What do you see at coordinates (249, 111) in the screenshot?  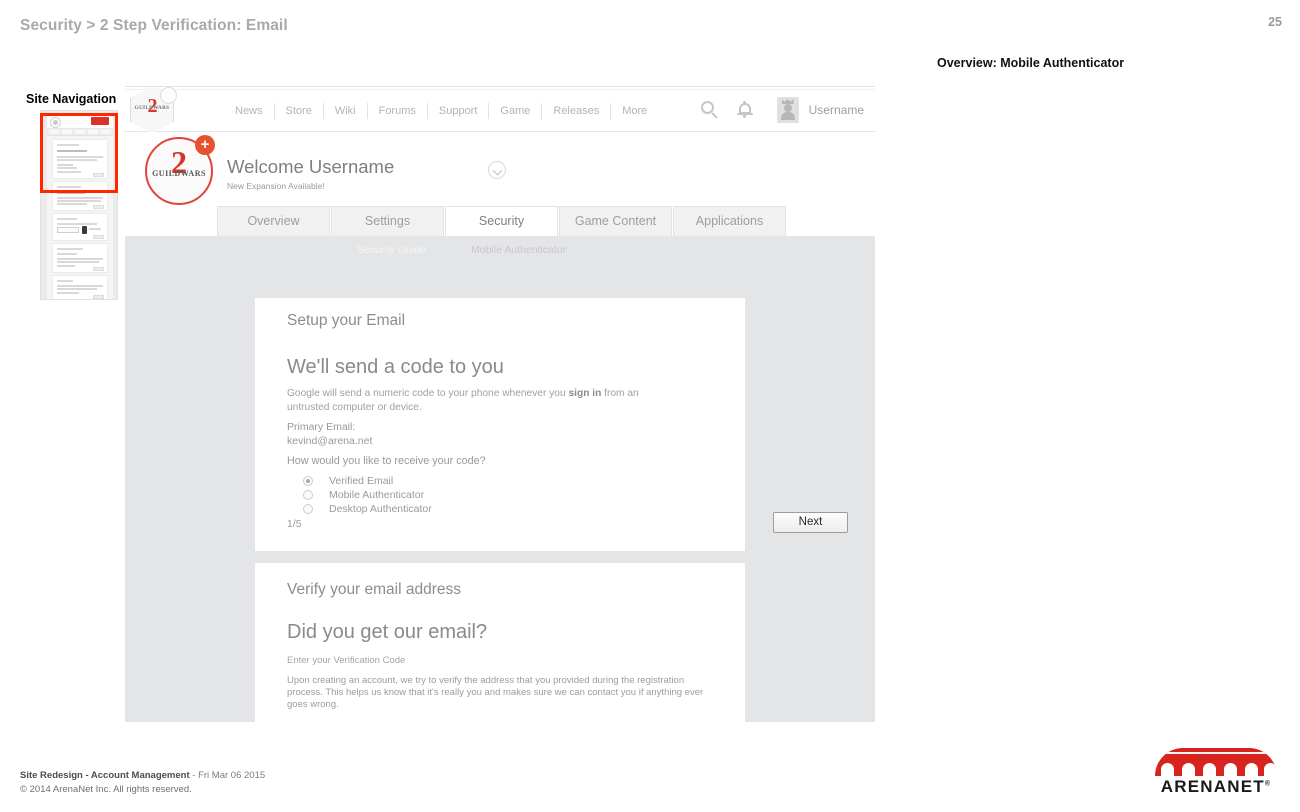 I see `nav-item-news: News` at bounding box center [249, 111].